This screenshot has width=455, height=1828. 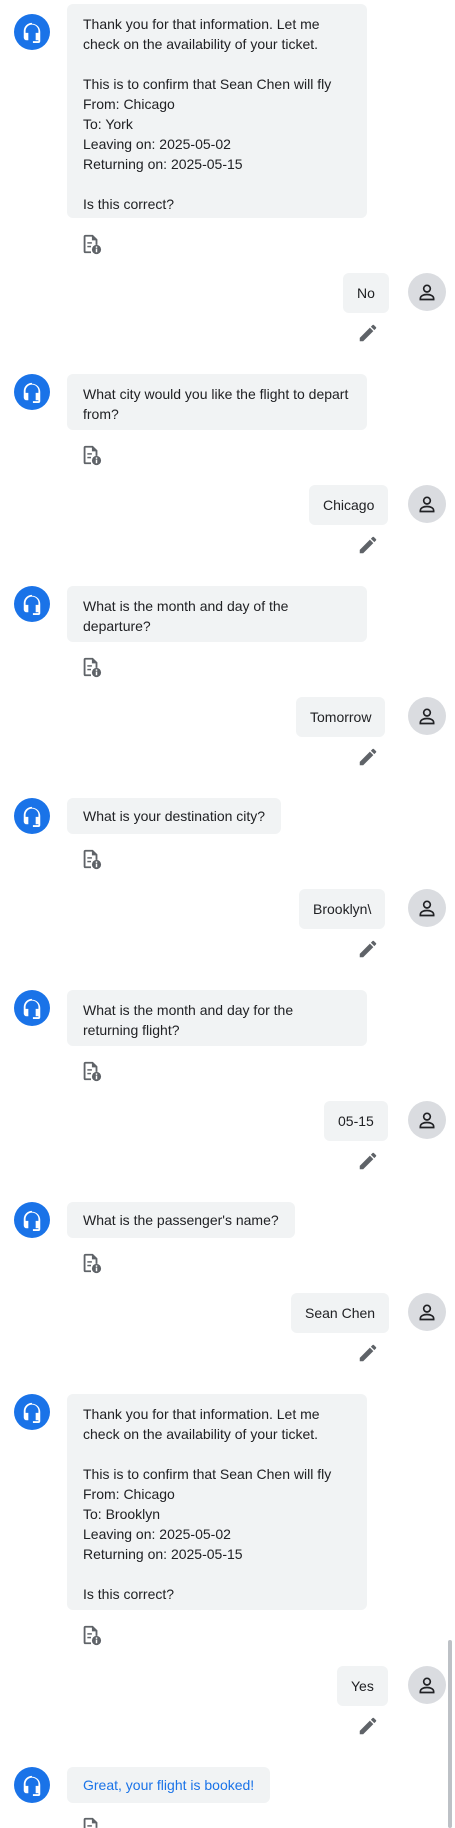 I want to click on user-message: Brooklyn\, so click(x=342, y=909).